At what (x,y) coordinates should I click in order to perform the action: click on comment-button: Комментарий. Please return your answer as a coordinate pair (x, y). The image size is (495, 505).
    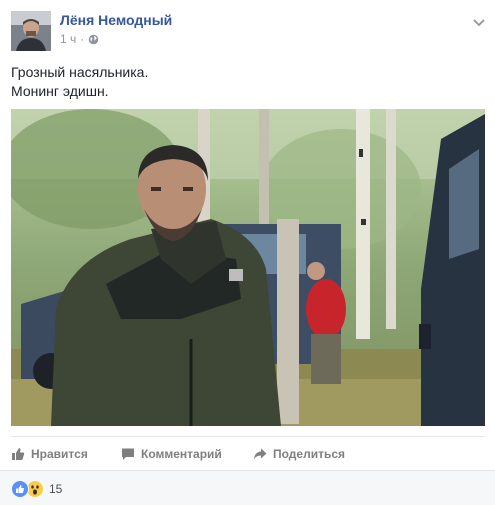
    Looking at the image, I should click on (171, 454).